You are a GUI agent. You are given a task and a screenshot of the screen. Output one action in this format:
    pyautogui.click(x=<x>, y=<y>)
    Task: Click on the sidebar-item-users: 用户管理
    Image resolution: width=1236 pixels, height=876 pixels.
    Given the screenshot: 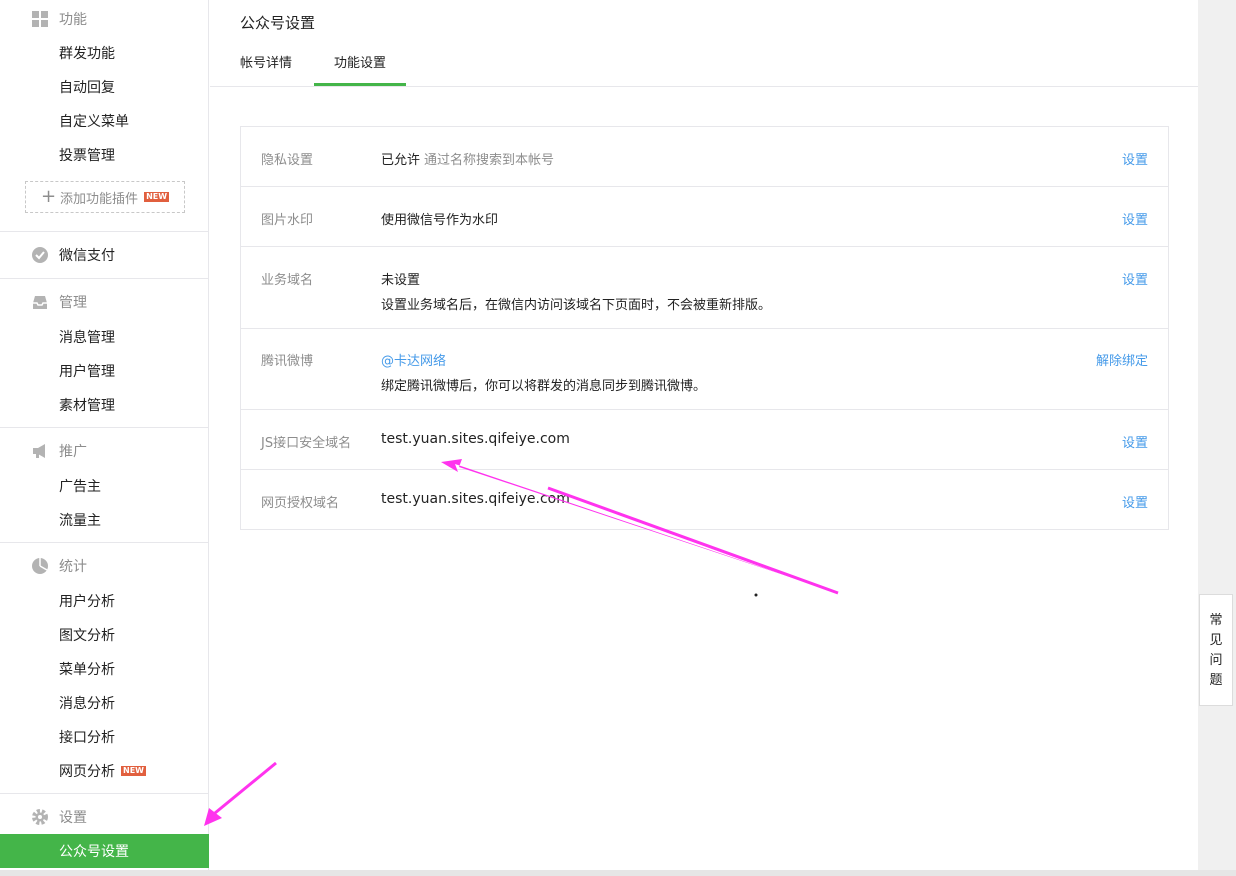 What is the action you would take?
    pyautogui.click(x=104, y=371)
    